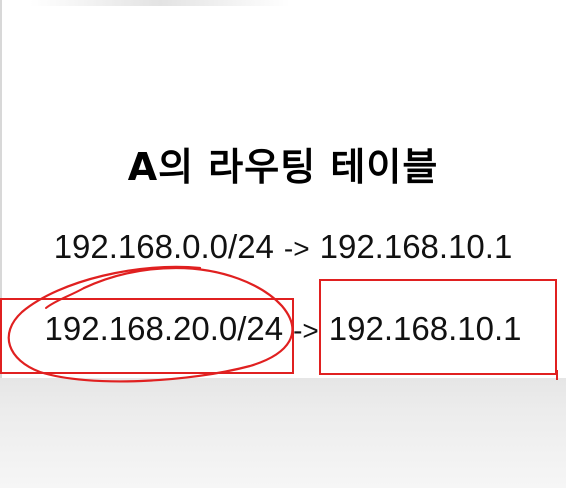 The image size is (566, 488). Describe the element at coordinates (65, 298) in the screenshot. I see `destination-scribble-ellipse` at that location.